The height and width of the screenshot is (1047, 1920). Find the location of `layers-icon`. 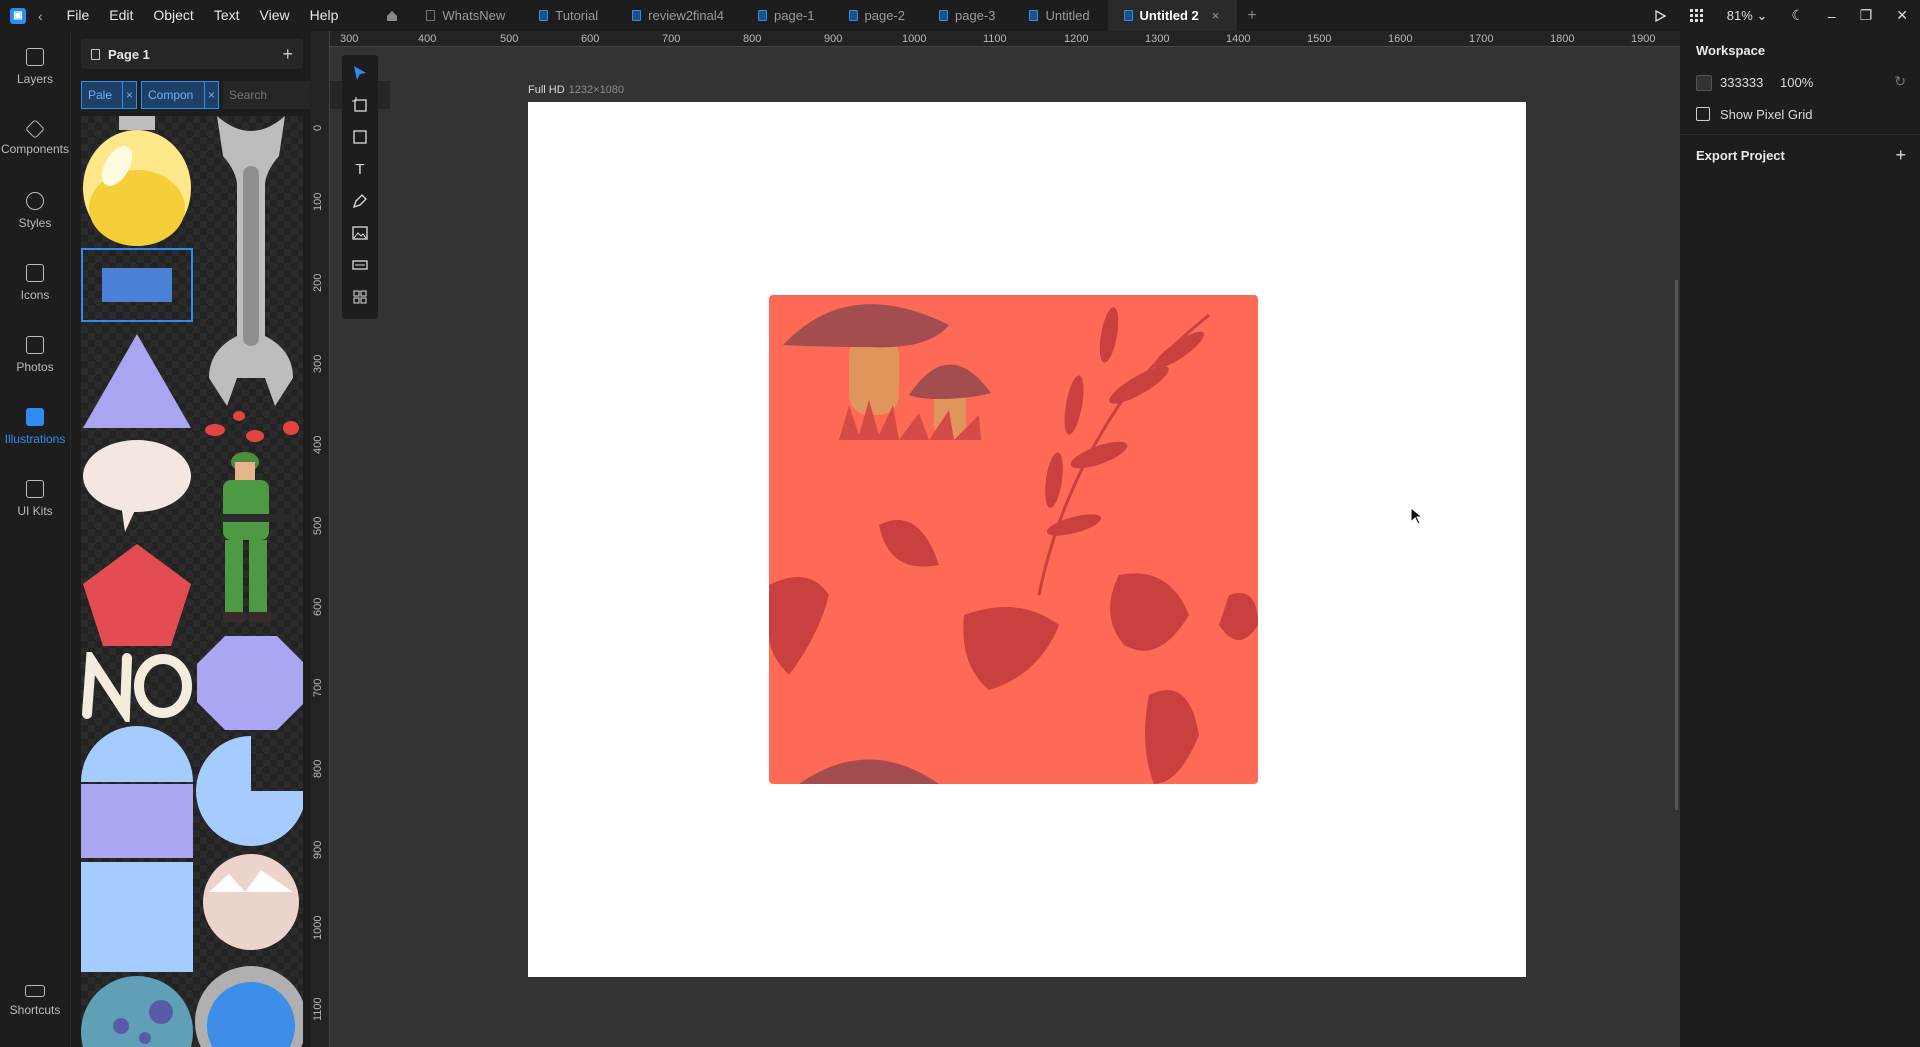

layers-icon is located at coordinates (35, 57).